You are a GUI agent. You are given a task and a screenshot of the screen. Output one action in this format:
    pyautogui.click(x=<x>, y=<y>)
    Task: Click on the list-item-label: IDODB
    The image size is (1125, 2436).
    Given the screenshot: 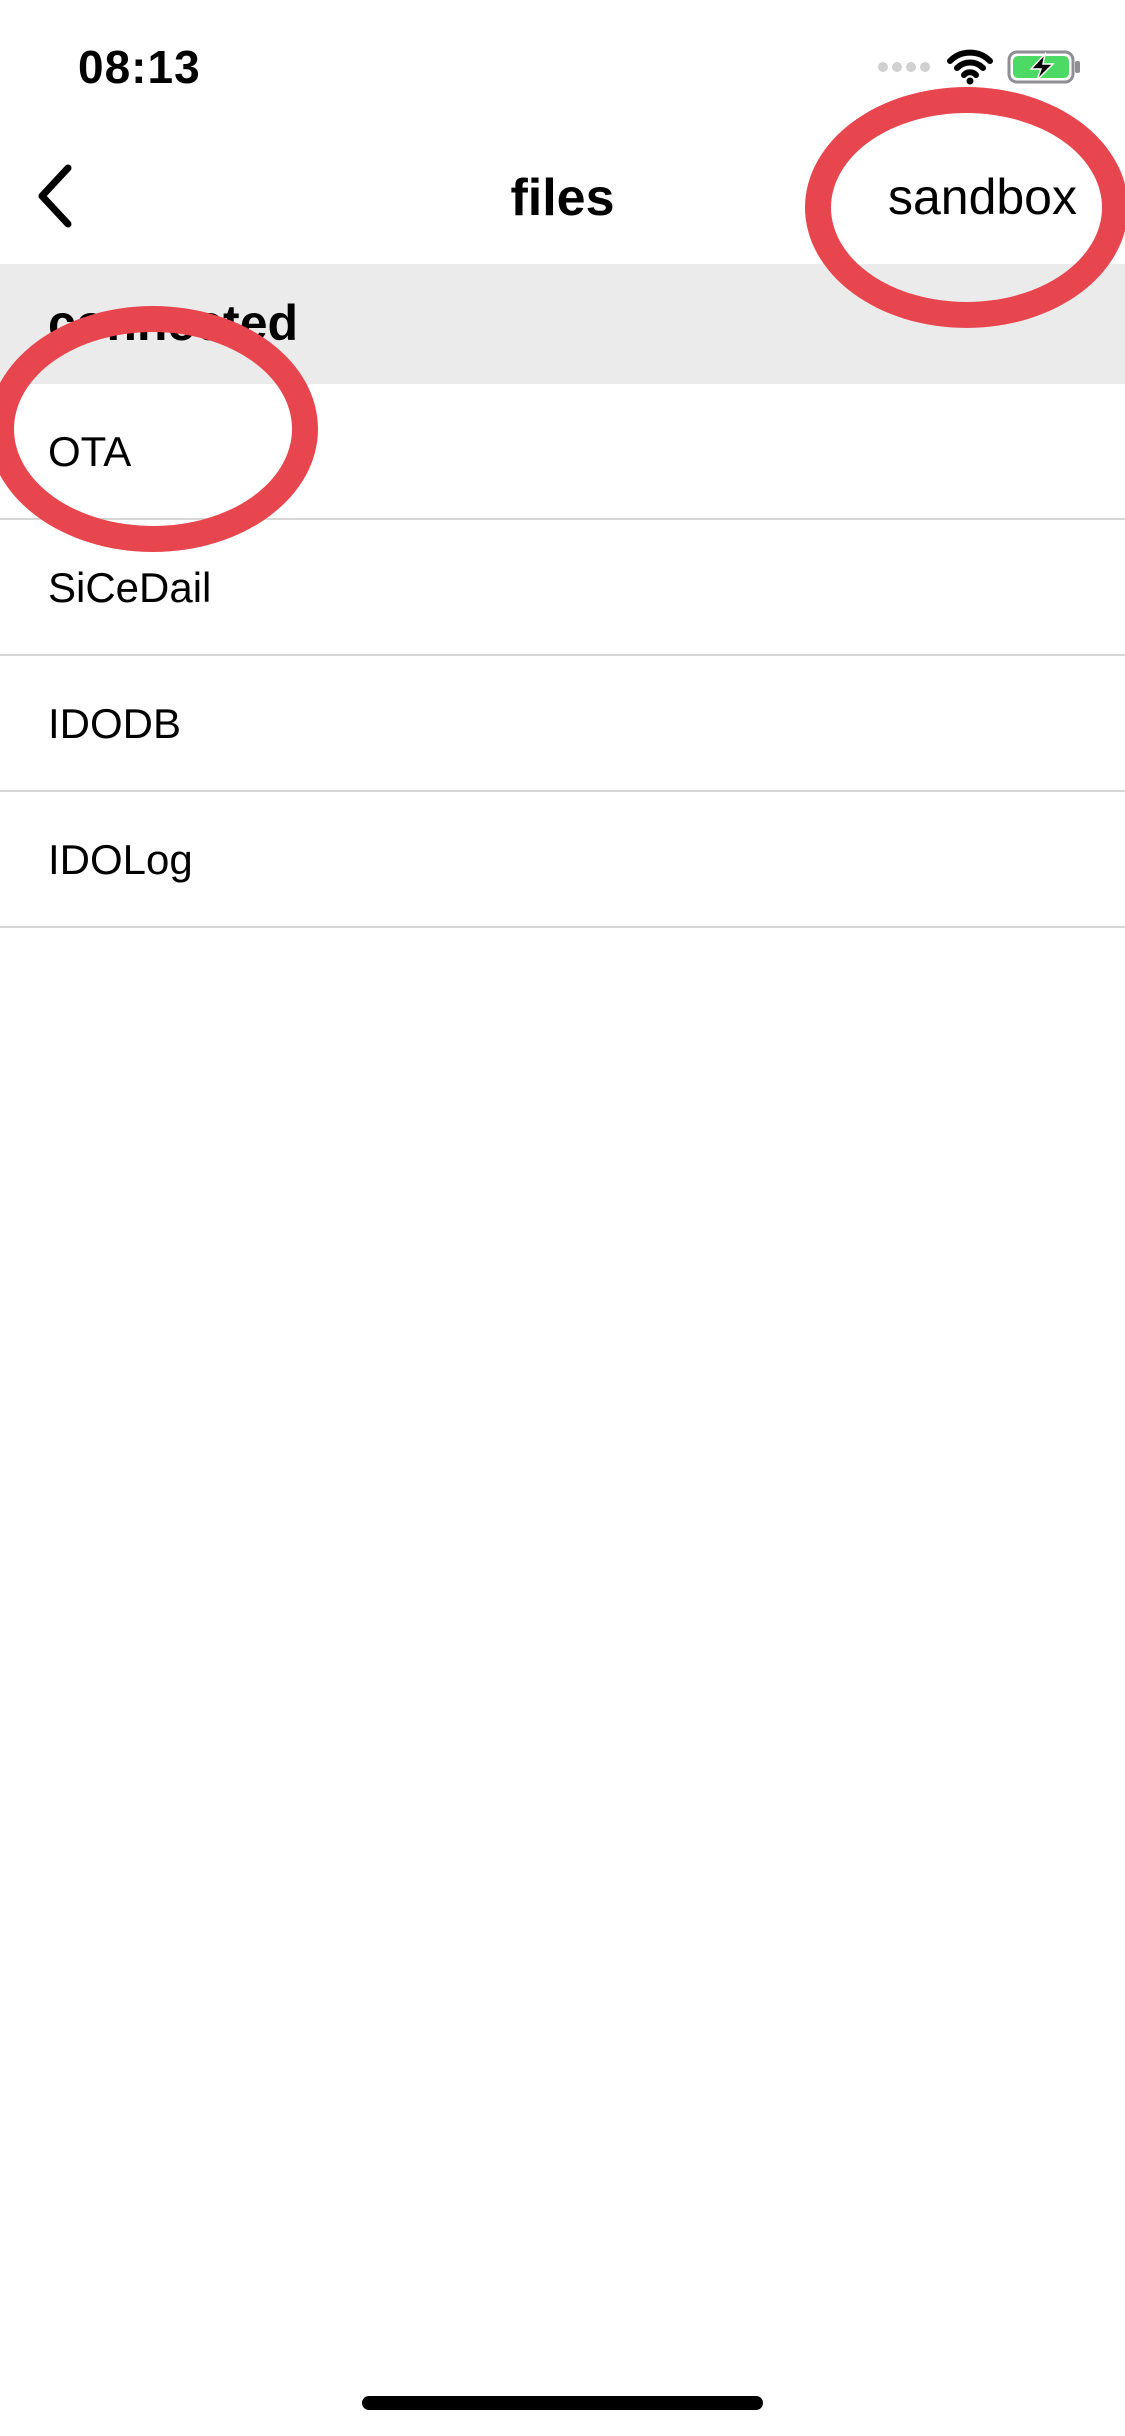 What is the action you would take?
    pyautogui.click(x=115, y=723)
    